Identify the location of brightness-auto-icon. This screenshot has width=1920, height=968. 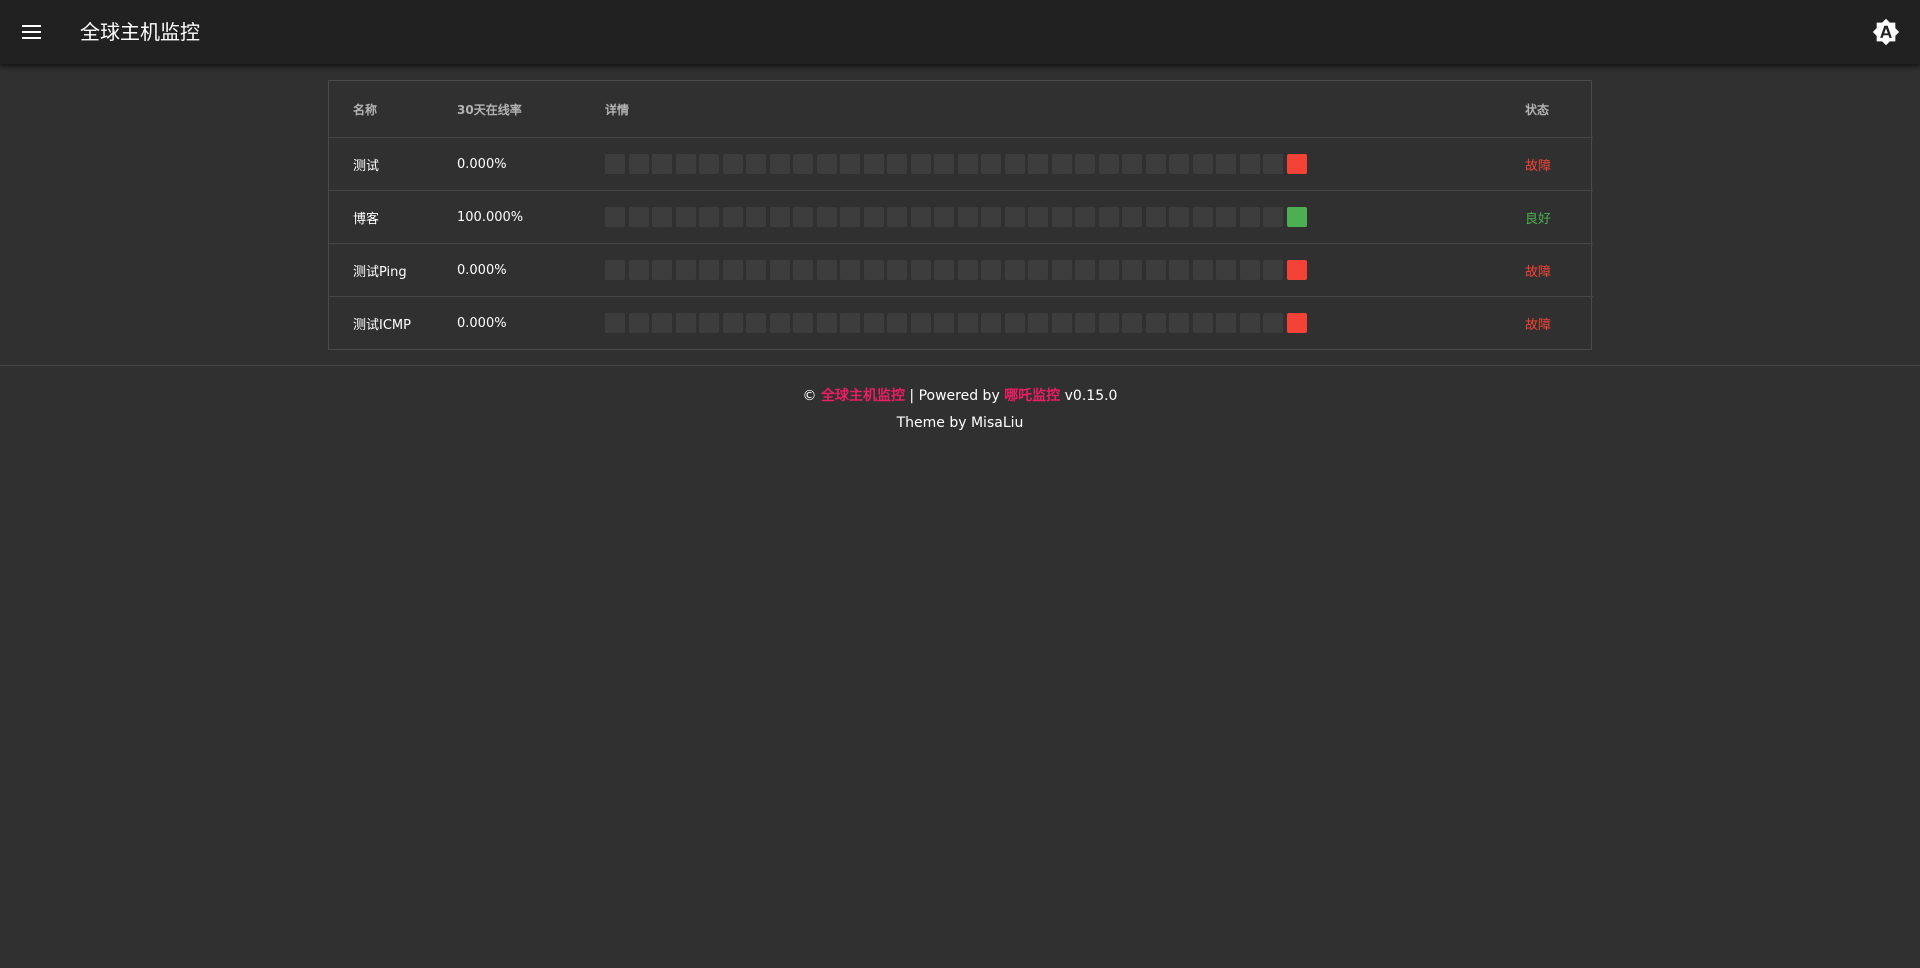
(1886, 32).